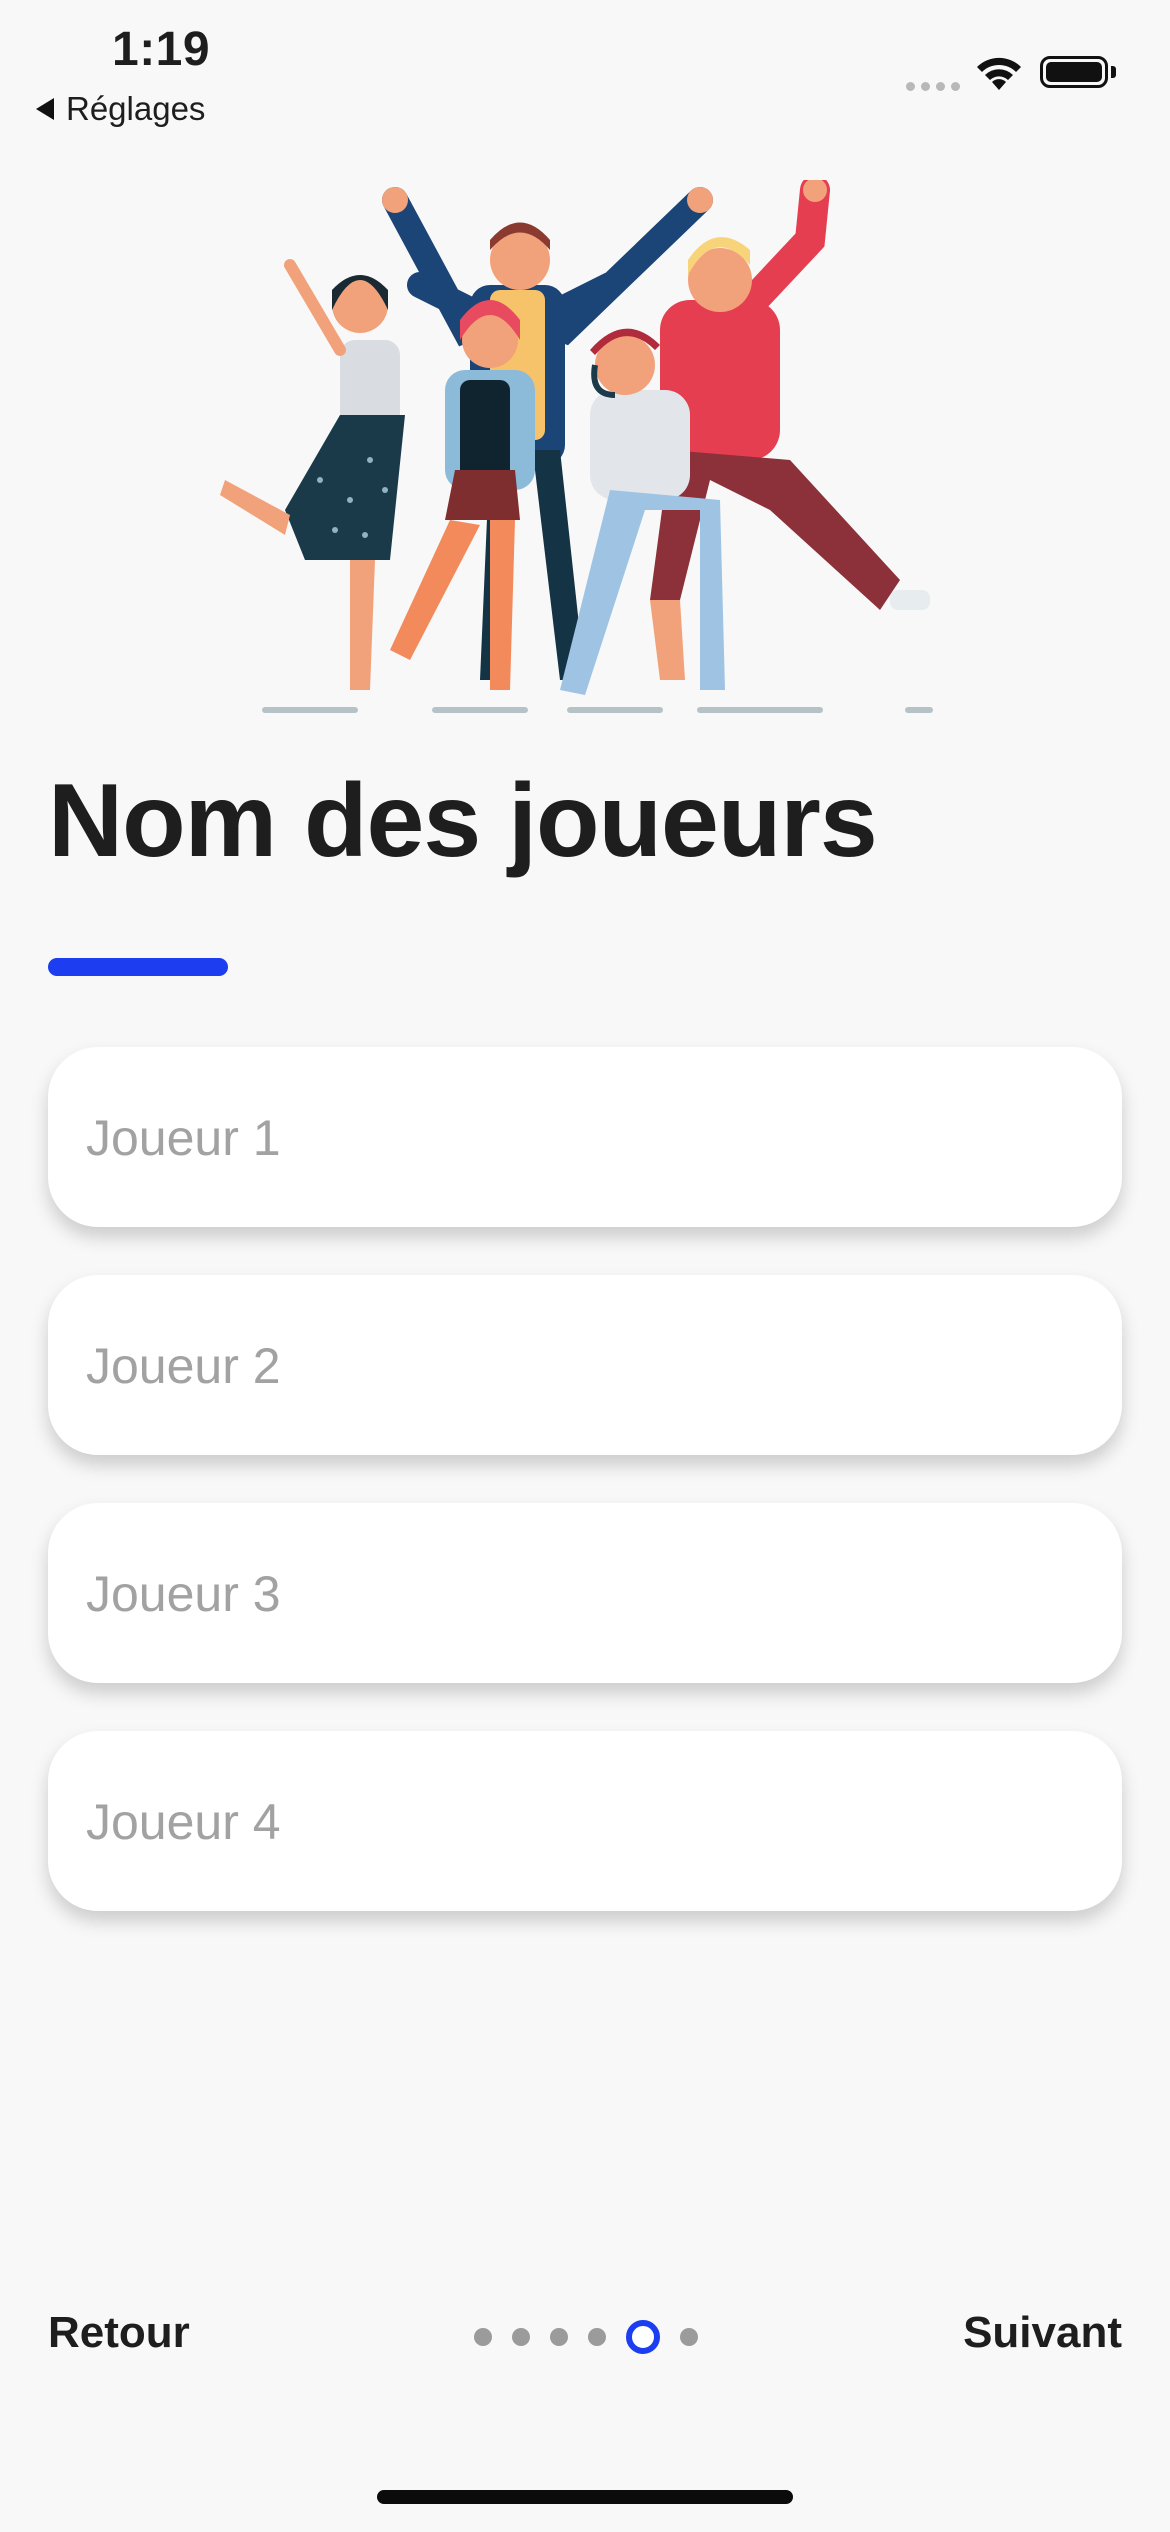  What do you see at coordinates (161, 49) in the screenshot?
I see `status-time: 1:19` at bounding box center [161, 49].